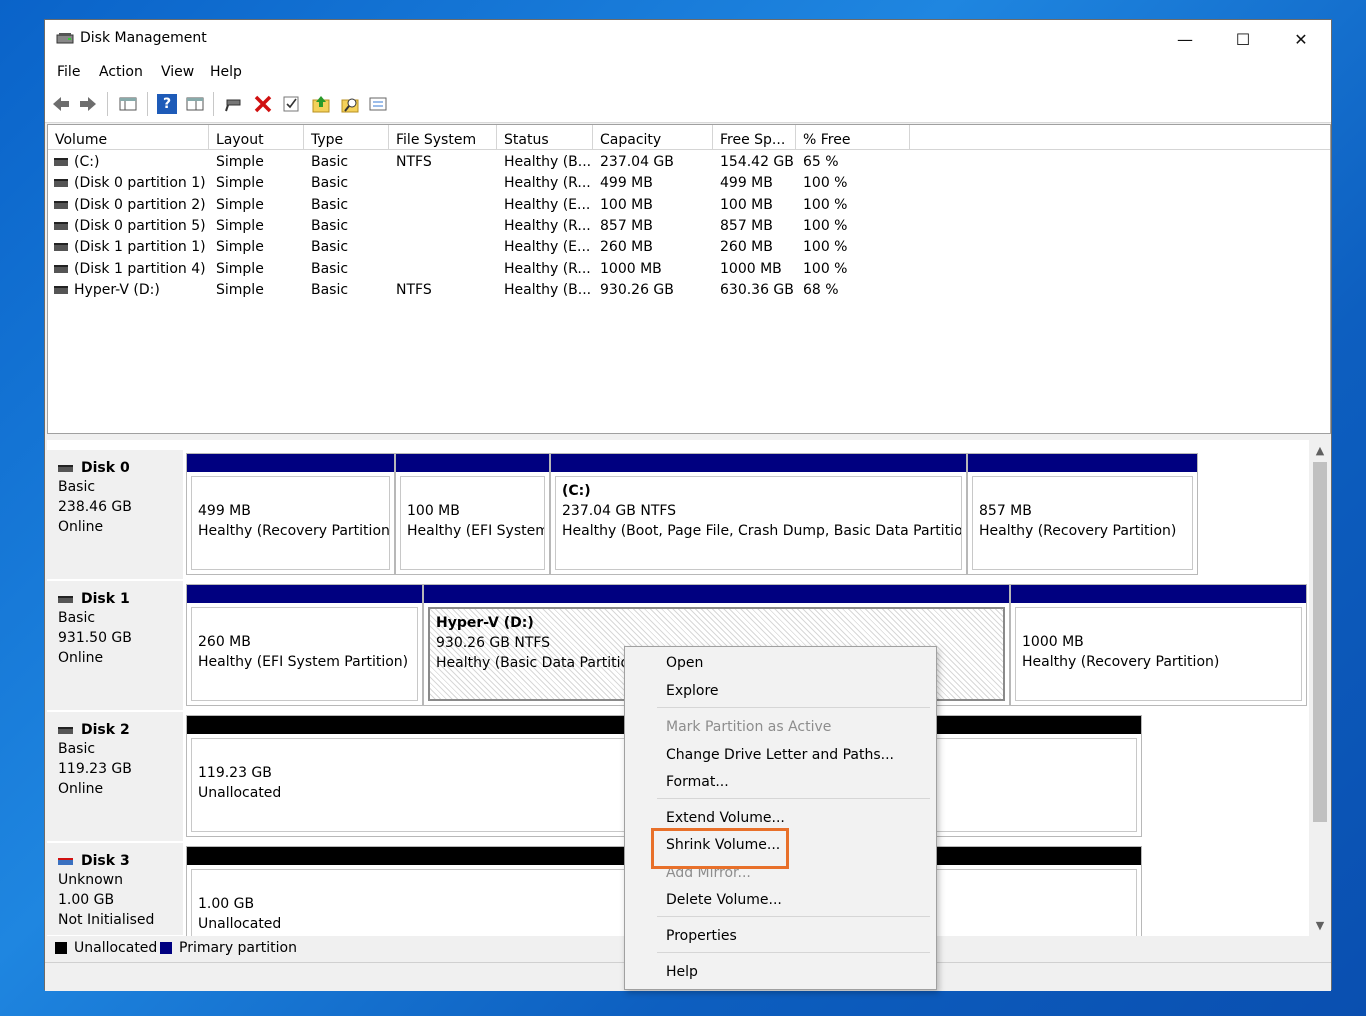  Describe the element at coordinates (115, 889) in the screenshot. I see `disk-3-label: Disk 3 Unknown 1.00 GB Not Initialised` at that location.